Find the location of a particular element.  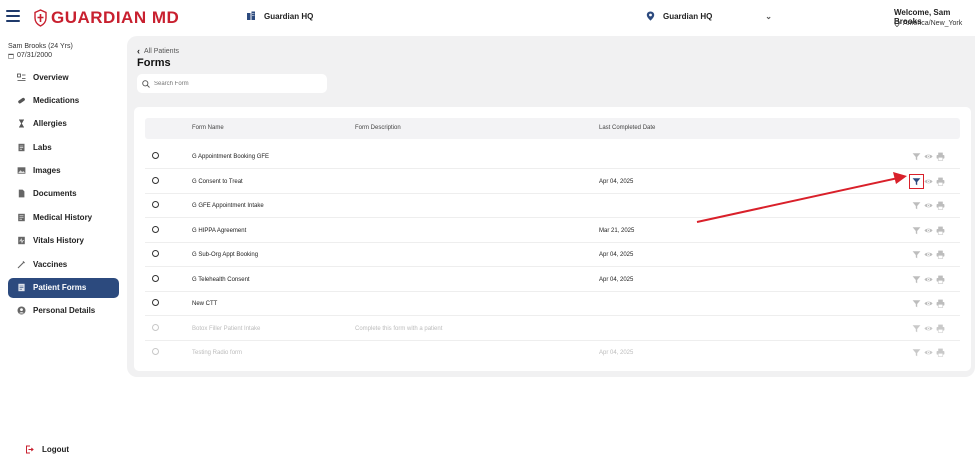

search-box is located at coordinates (232, 83).